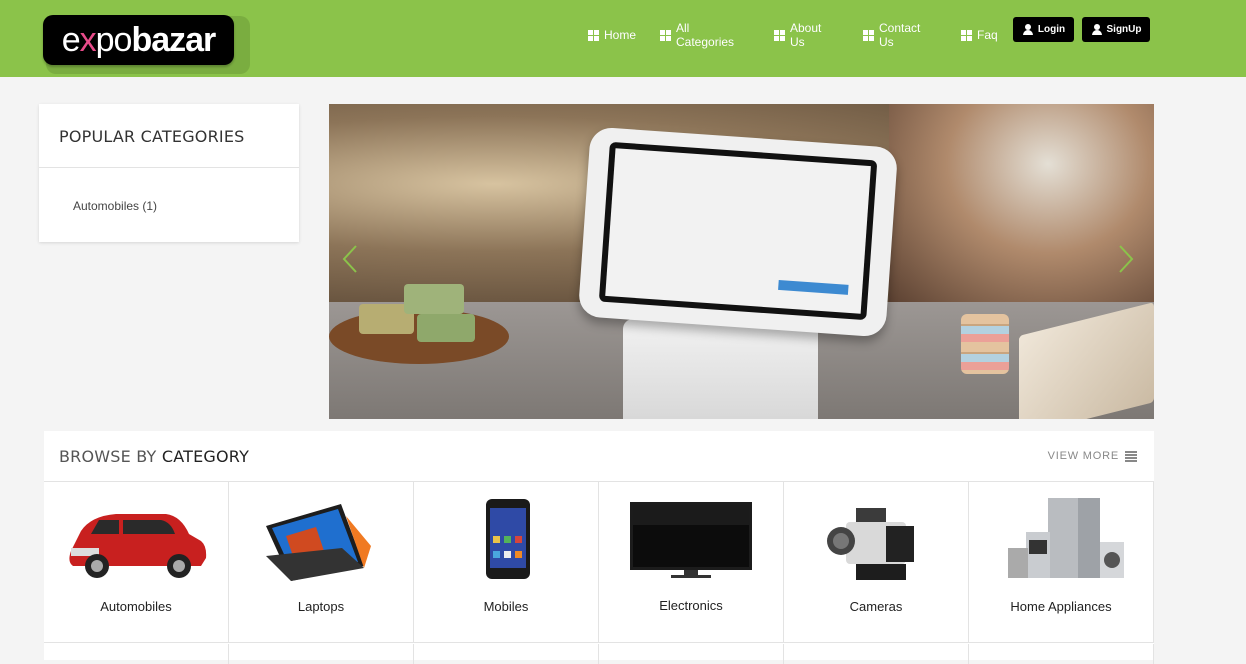  I want to click on login-label: Login, so click(1051, 29).